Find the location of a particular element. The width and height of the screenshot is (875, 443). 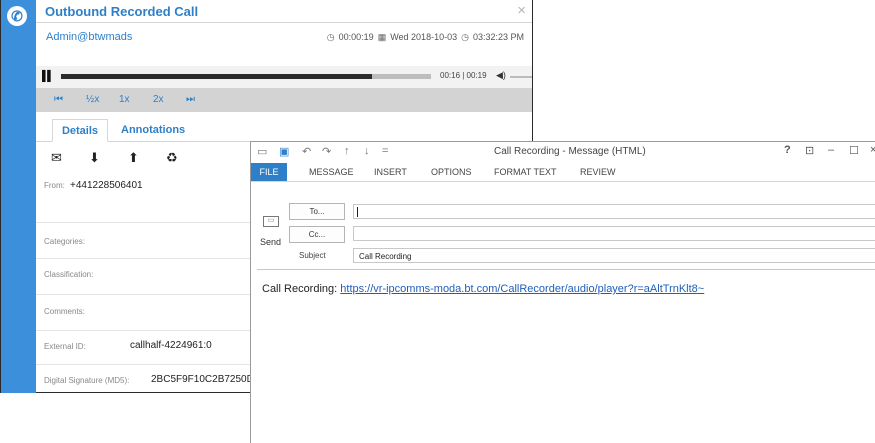

undo-icon: ↶ is located at coordinates (306, 151).